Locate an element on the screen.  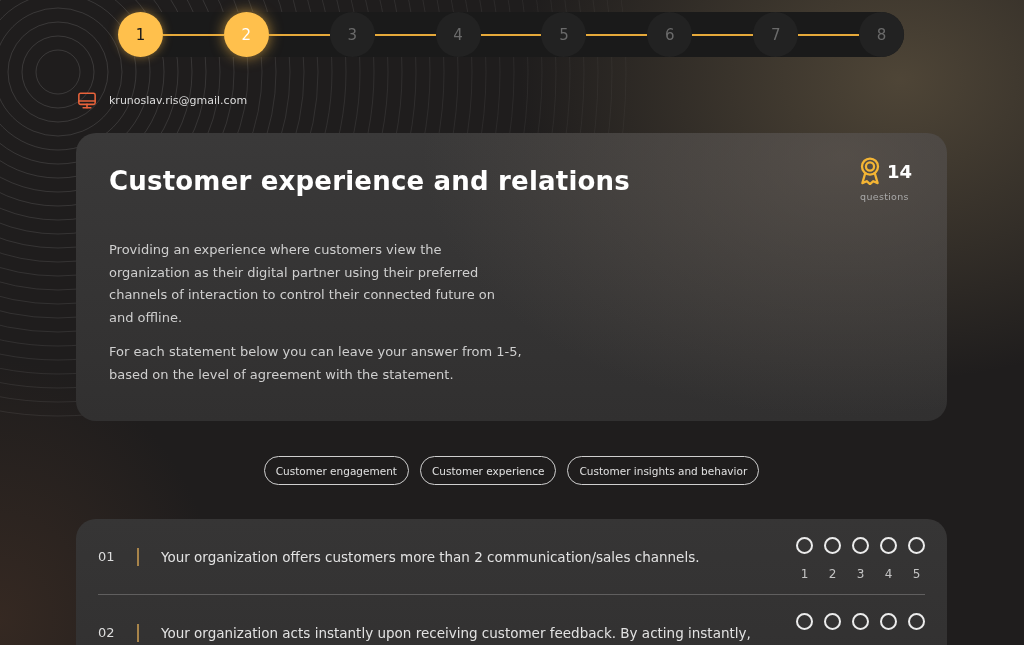
radio-label: 2 is located at coordinates (832, 574).